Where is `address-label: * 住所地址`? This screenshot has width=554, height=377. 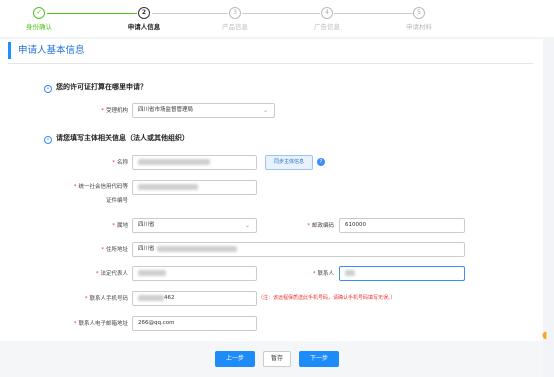 address-label: * 住所地址 is located at coordinates (114, 250).